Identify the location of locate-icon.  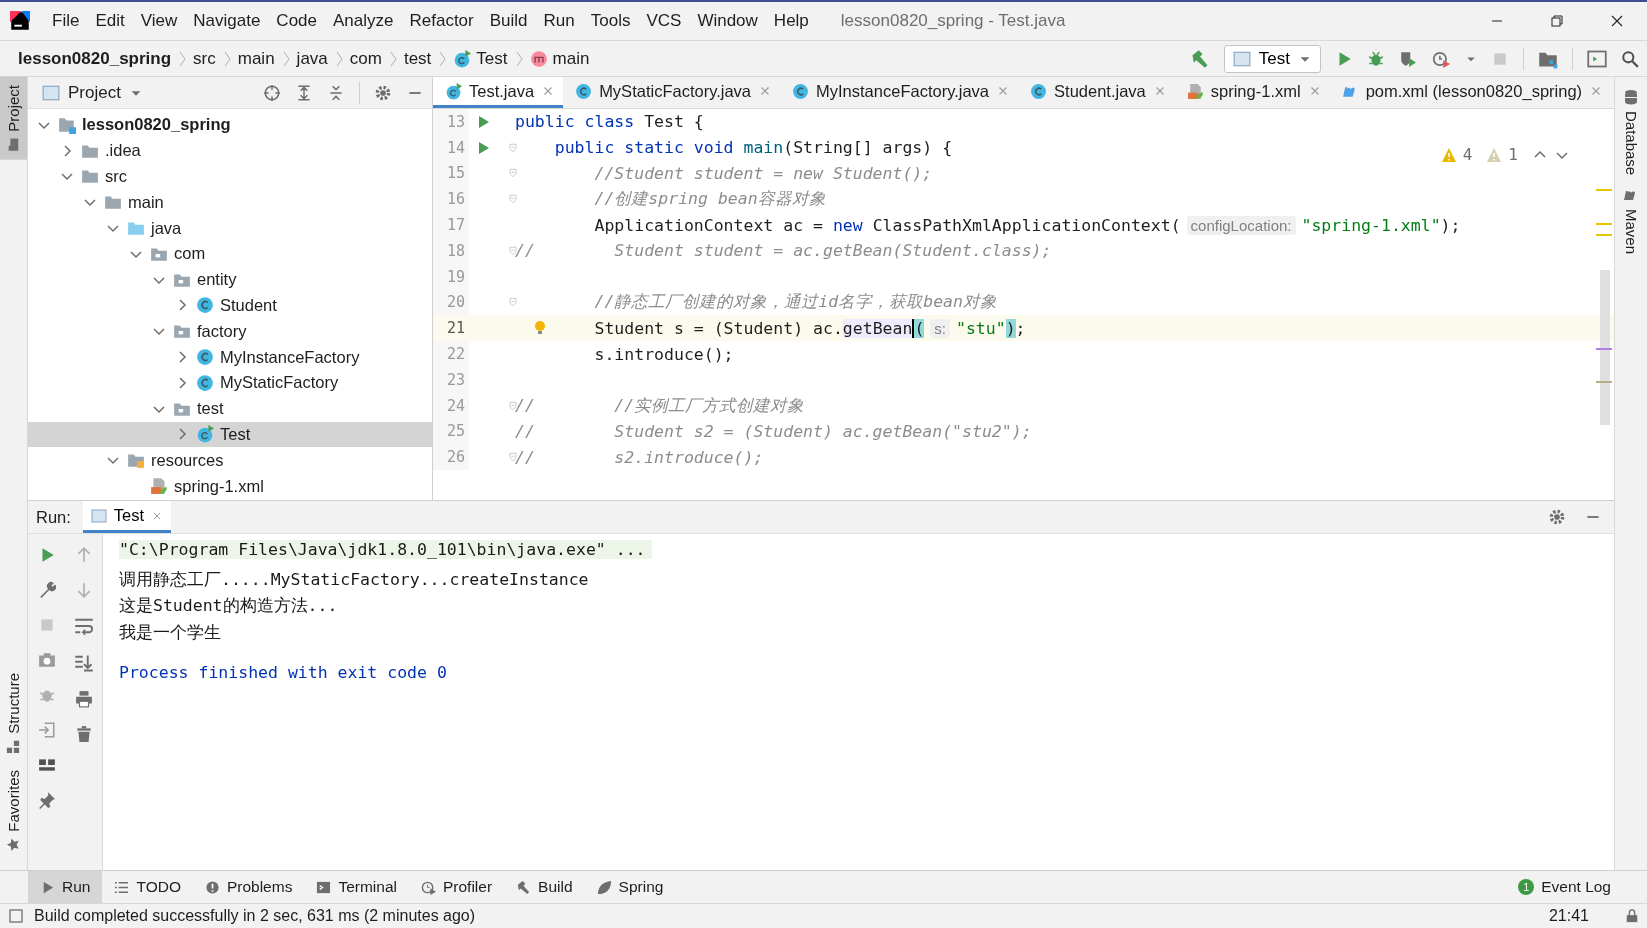
(272, 92).